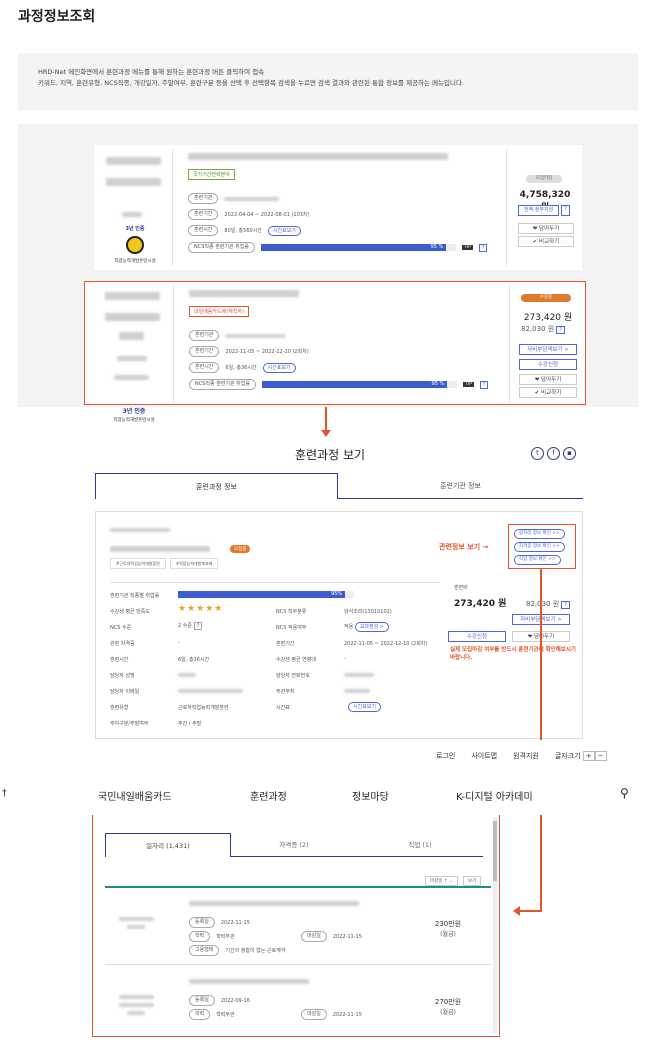  I want to click on share-icons: t f ▪, so click(553, 453).